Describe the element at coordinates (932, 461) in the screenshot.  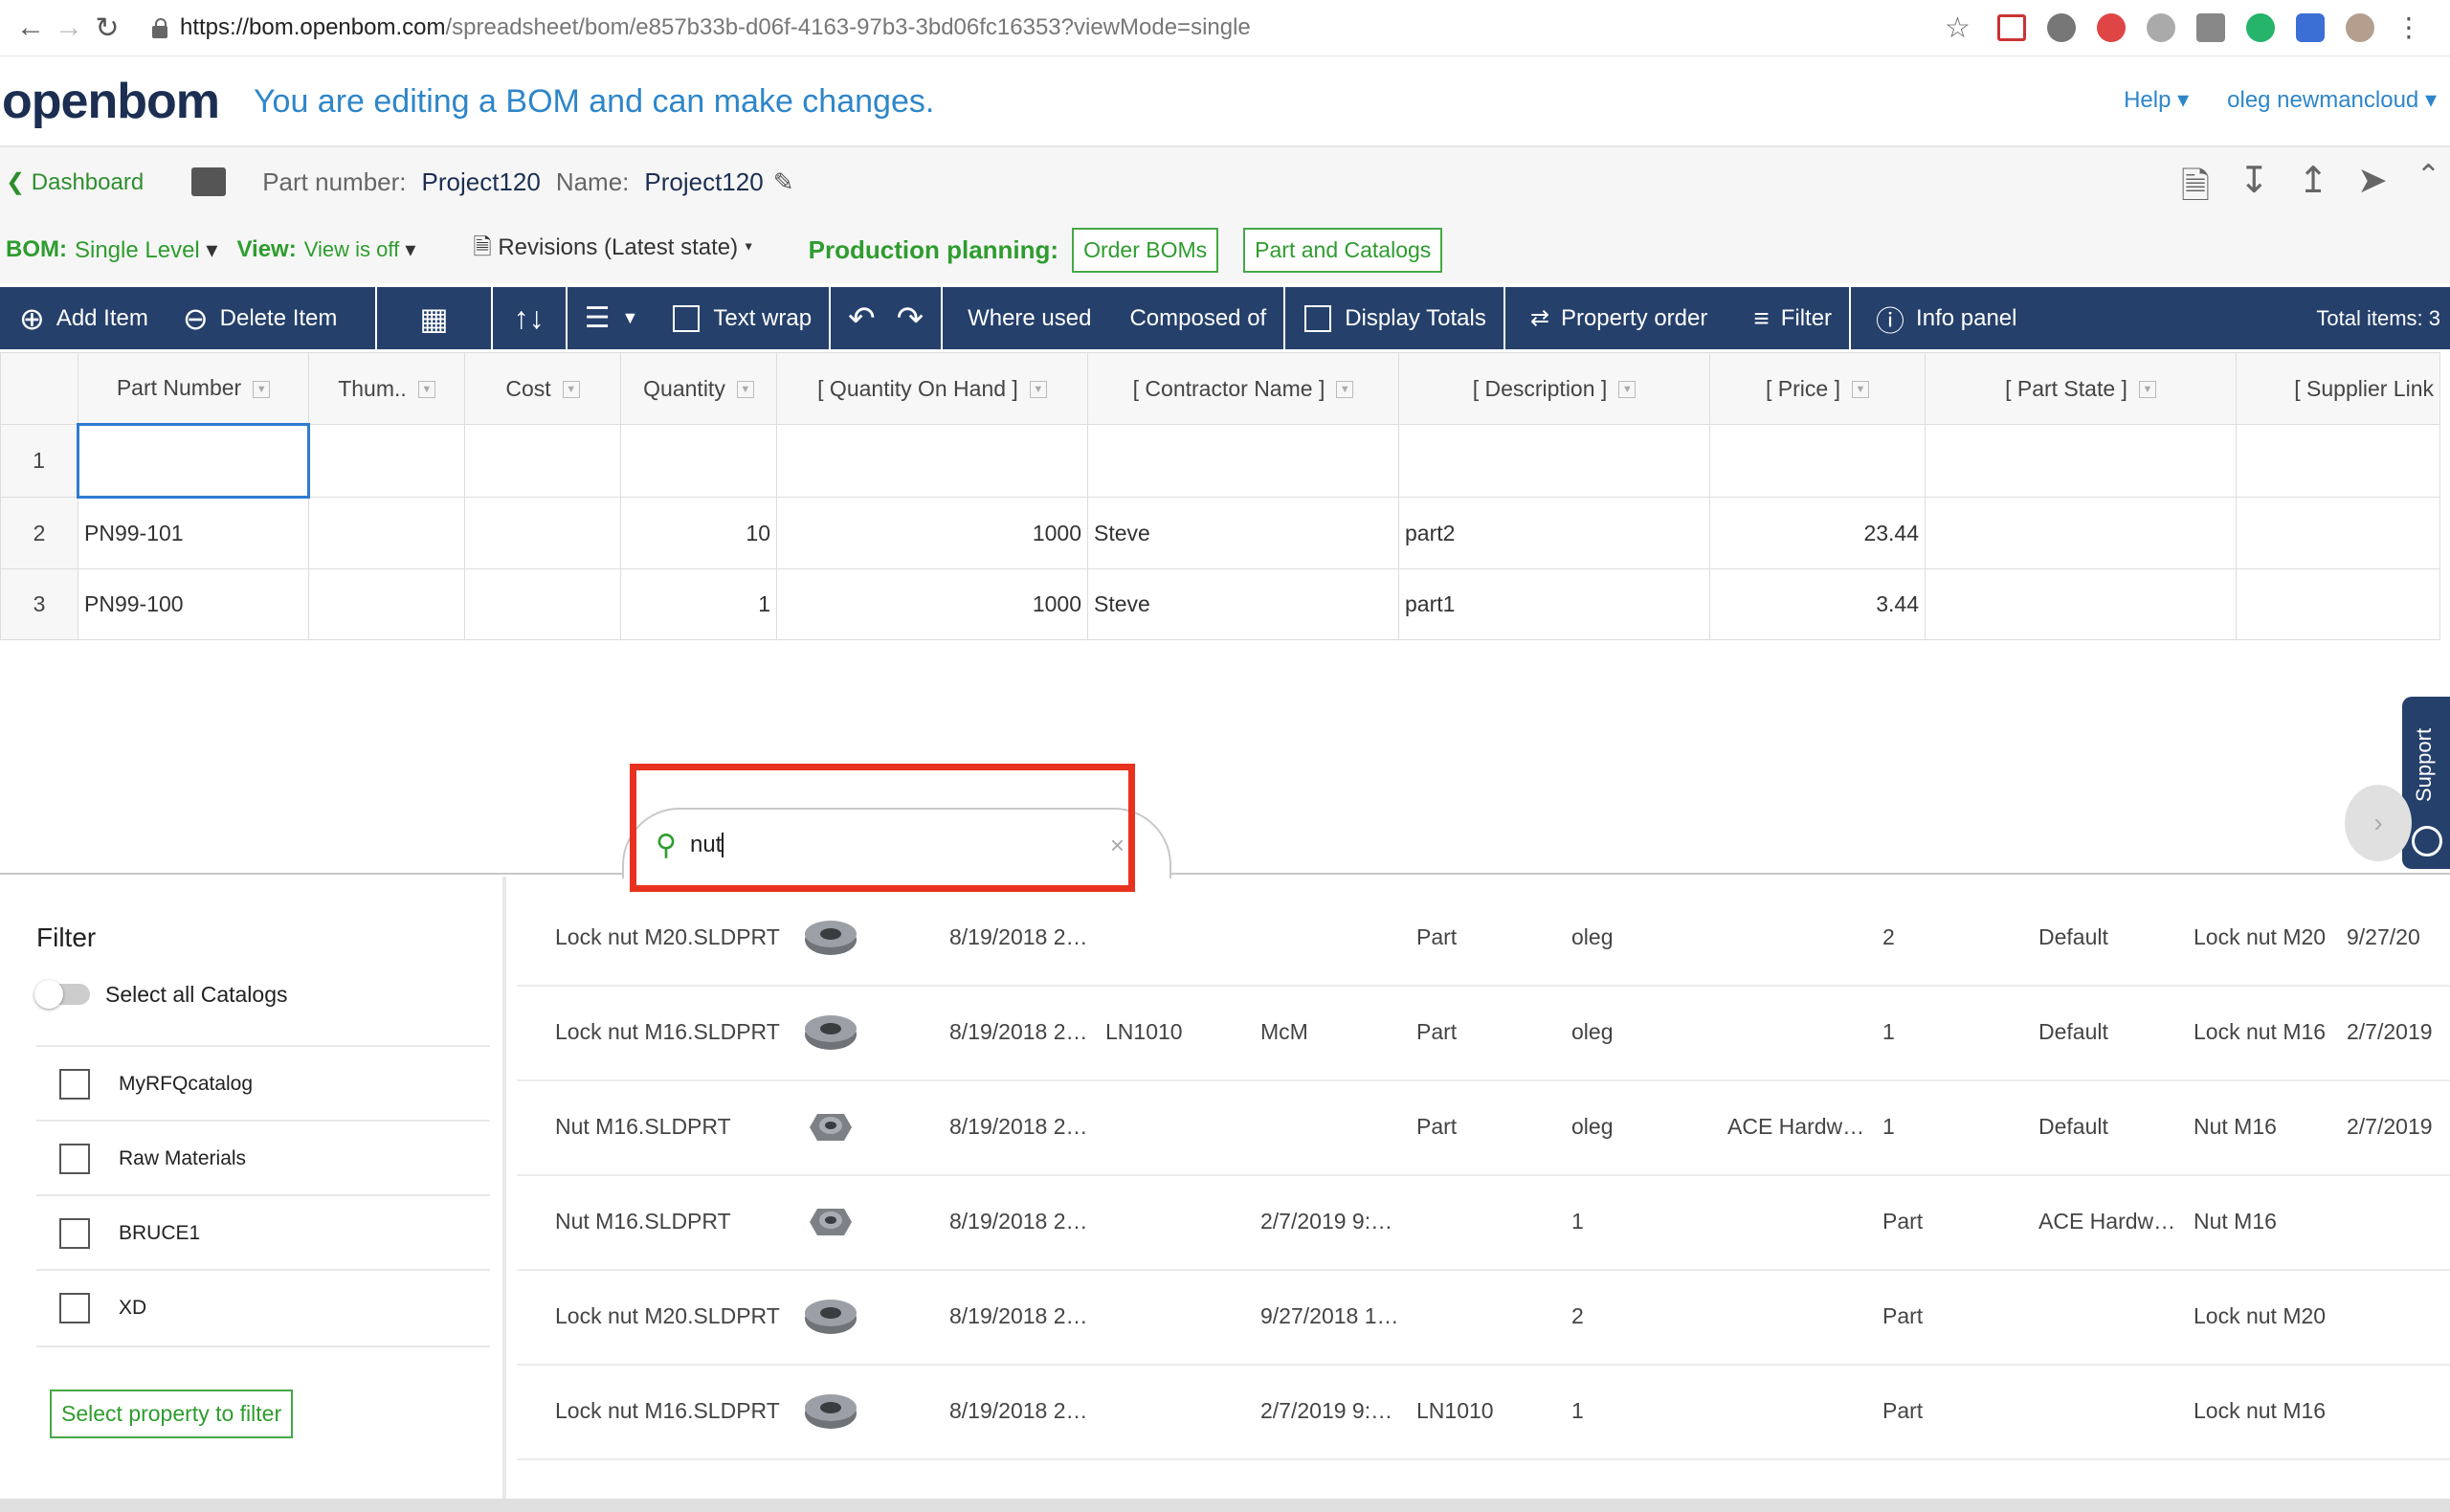
I see `on-hand-cell` at that location.